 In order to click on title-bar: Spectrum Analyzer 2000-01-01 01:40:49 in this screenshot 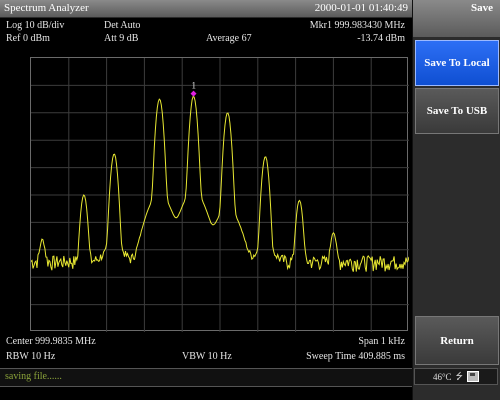, I will do `click(206, 9)`.